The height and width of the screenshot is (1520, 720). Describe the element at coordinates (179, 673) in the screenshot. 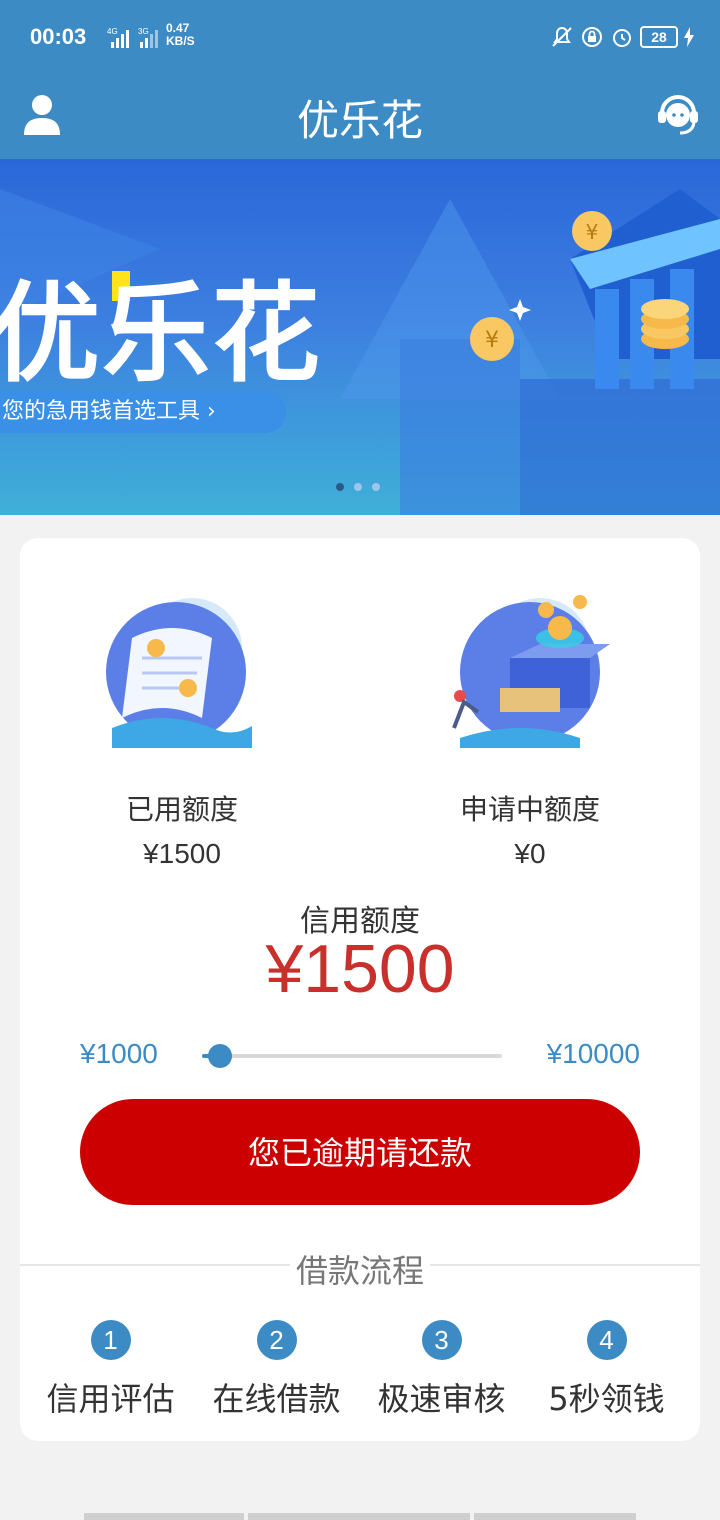

I see `used-quota-icon` at that location.